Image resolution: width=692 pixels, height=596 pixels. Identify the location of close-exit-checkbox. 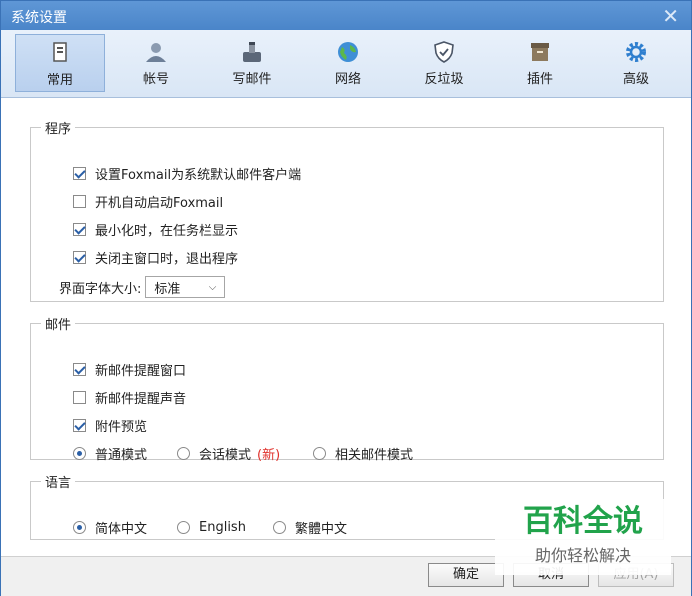
(79, 257).